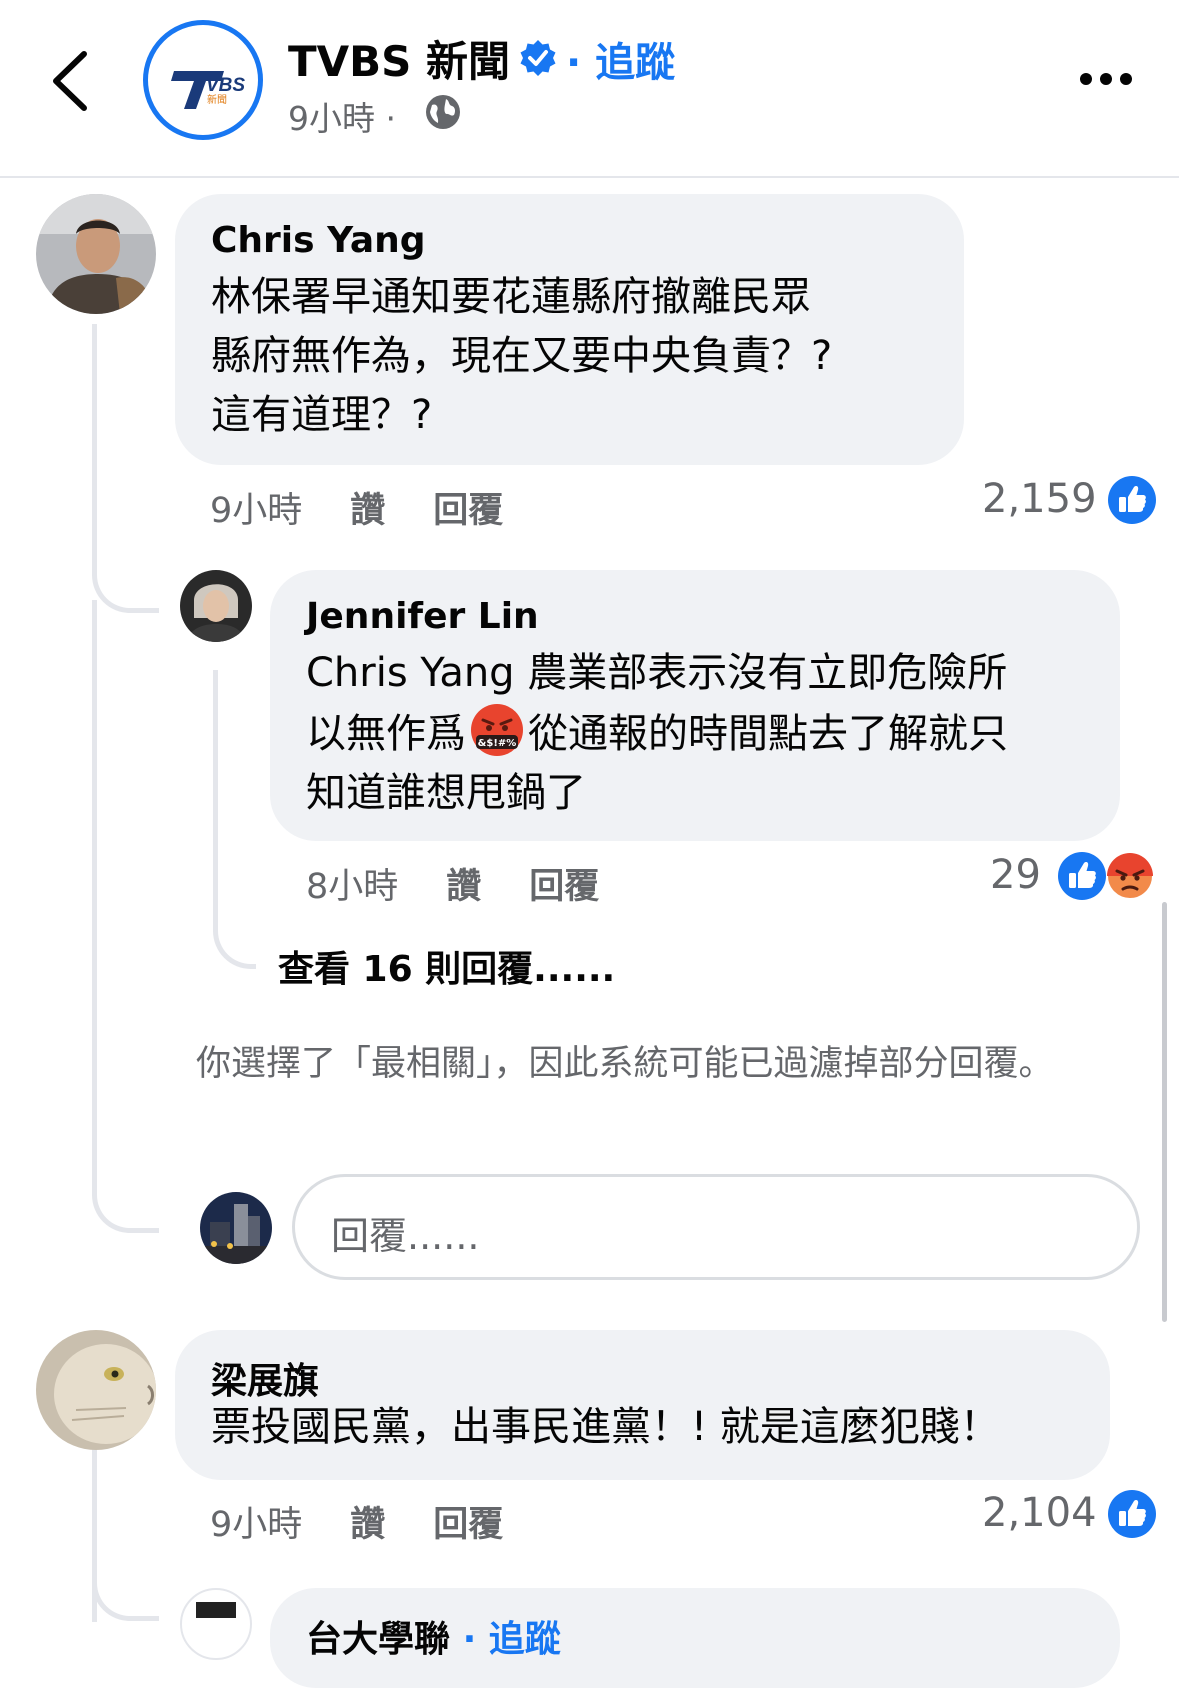  Describe the element at coordinates (497, 730) in the screenshot. I see `swearing-face-emoji: &$!#%` at that location.